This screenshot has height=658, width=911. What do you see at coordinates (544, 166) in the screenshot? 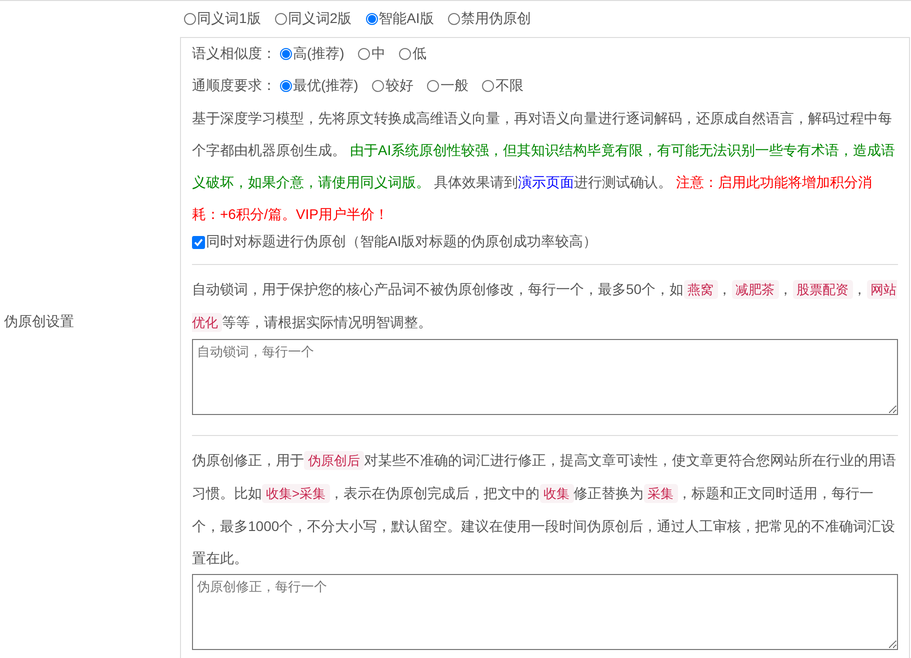
I see `ai-description: 基于深度学习模型，先将原文转换成高维语义向量，再对语义向量进行逐词解码，还原成自然语言，解码过程中每个字都由机器原创生成。 由于AI系统原创性较强，但其知识结构毕竟有限，有可能无法识别一些专有术语，造成语义破坏，如果介意，请使用同义词版。 具体效果请到演示页面进行测试确认。 注意：启用此功能将增加积分消耗：+6积分/篇。VIP用户半价！` at bounding box center [544, 166].